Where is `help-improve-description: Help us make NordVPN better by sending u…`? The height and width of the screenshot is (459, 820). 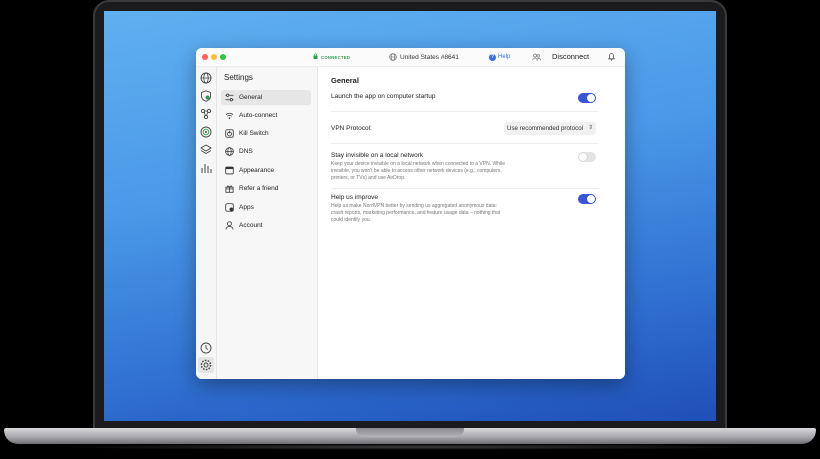
help-improve-description: Help us make NordVPN better by sending u… is located at coordinates (416, 213).